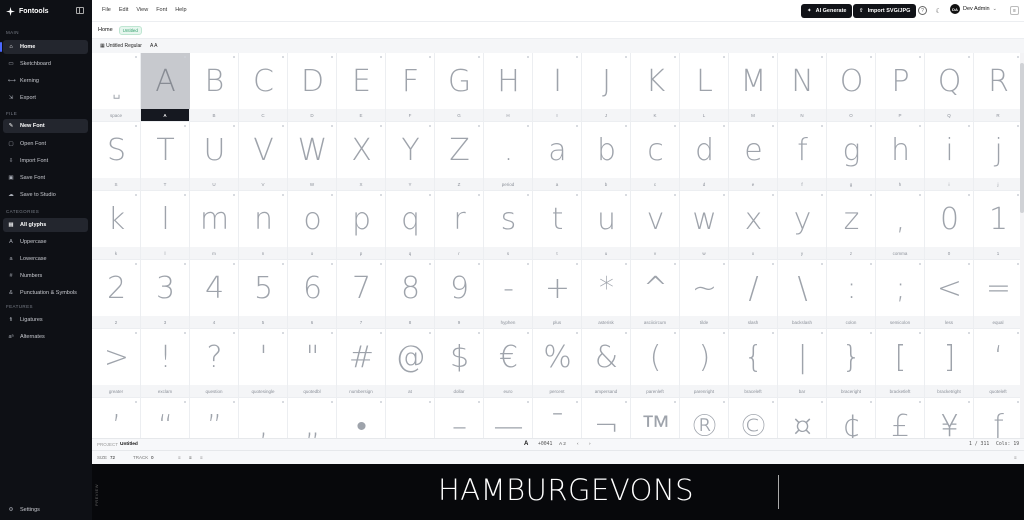  I want to click on glyph-cell: ! exclam, so click(165, 363).